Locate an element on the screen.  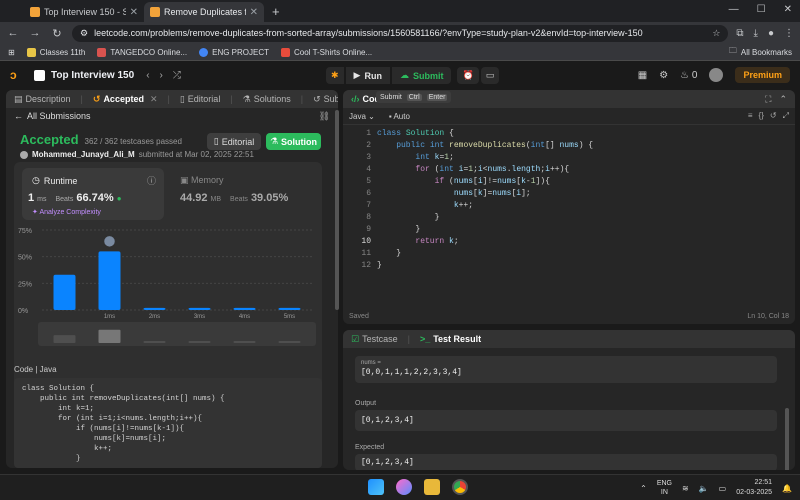
streak-counter: ♨ 0 is located at coordinates (688, 75).